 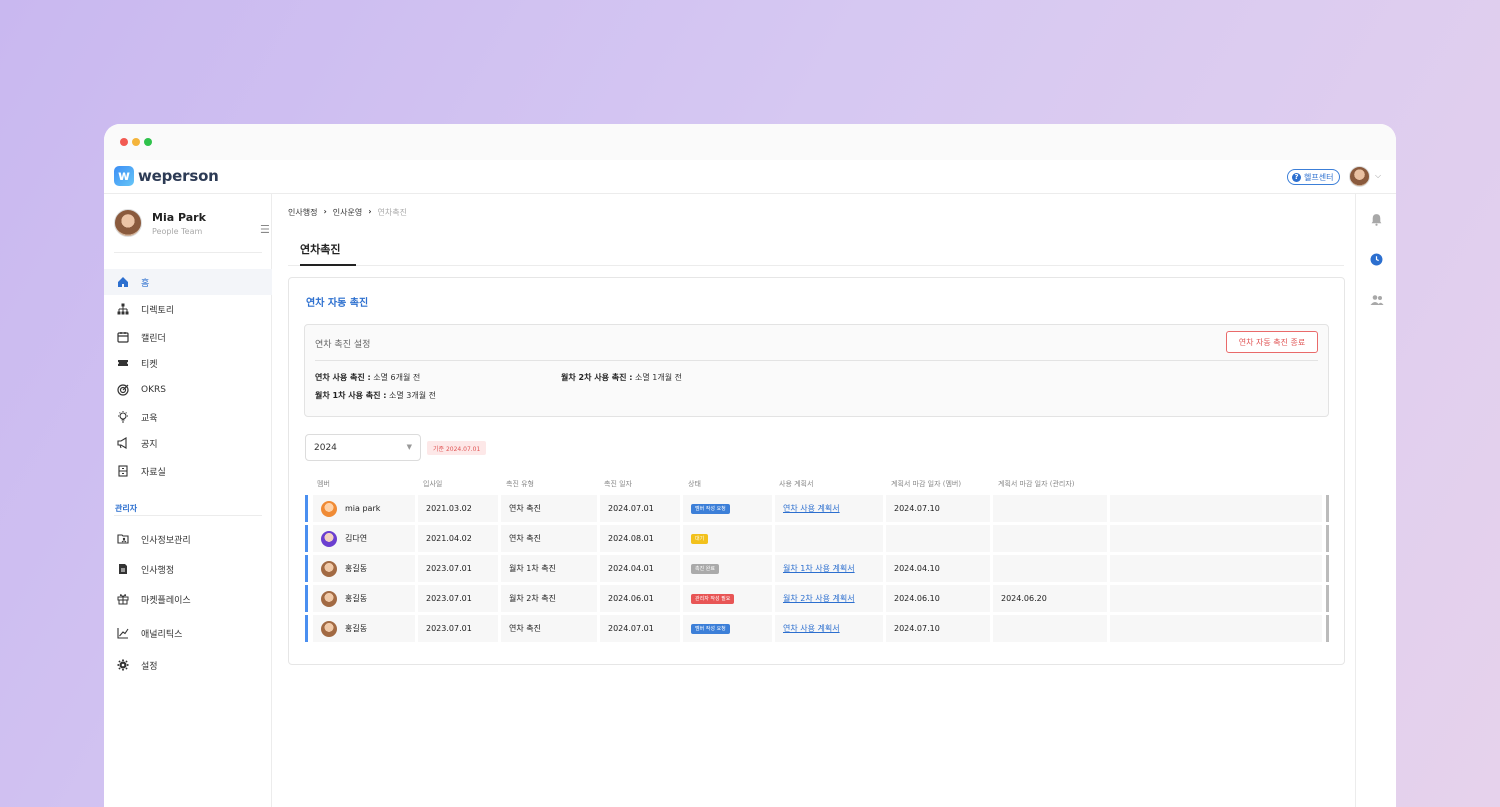 What do you see at coordinates (188, 443) in the screenshot?
I see `sidebar-item-notice: 공지` at bounding box center [188, 443].